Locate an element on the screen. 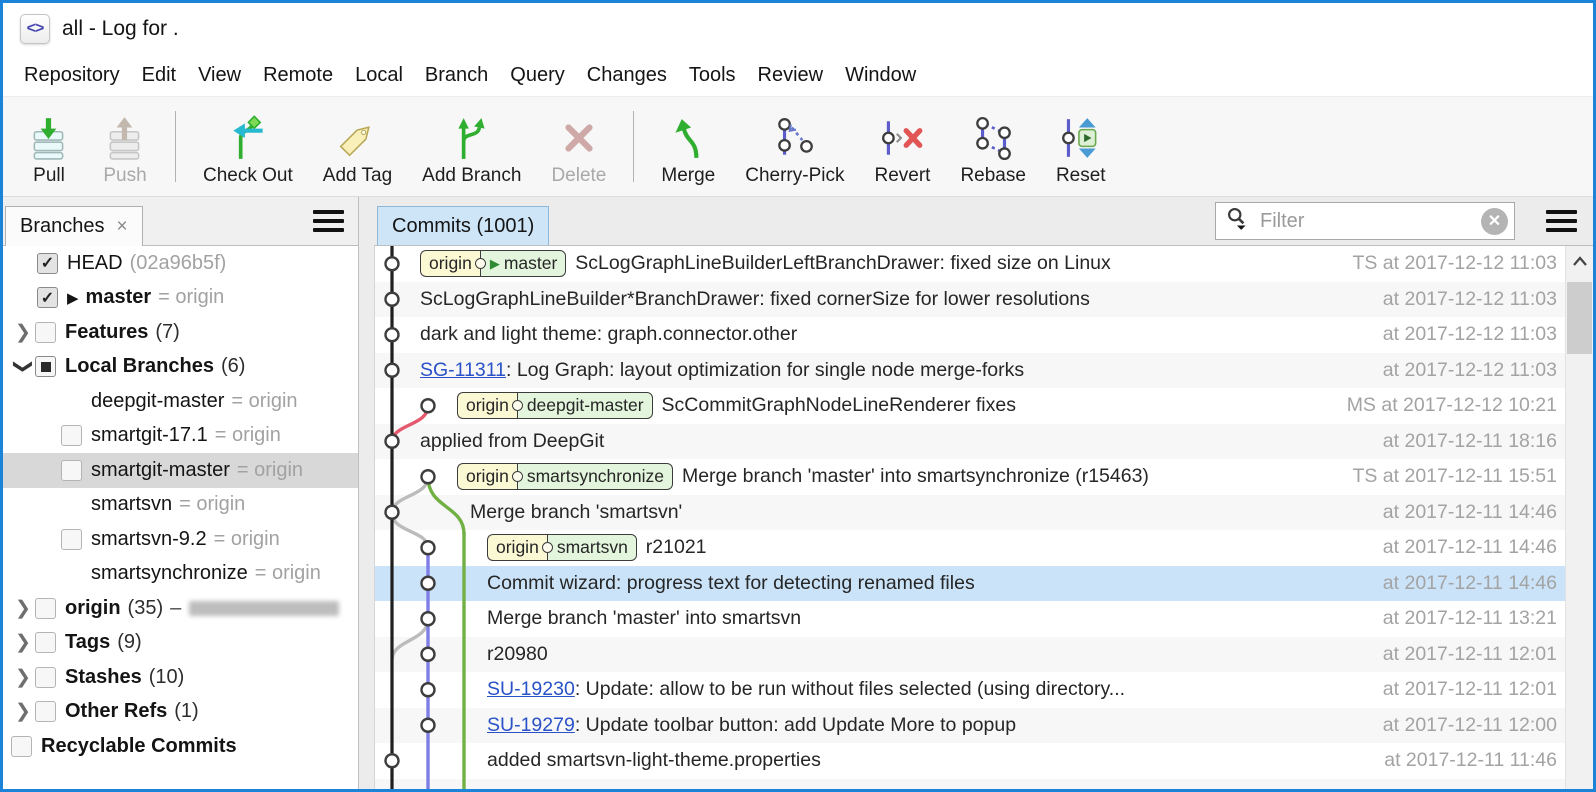 This screenshot has height=792, width=1596. menu-changes: Changes is located at coordinates (627, 75).